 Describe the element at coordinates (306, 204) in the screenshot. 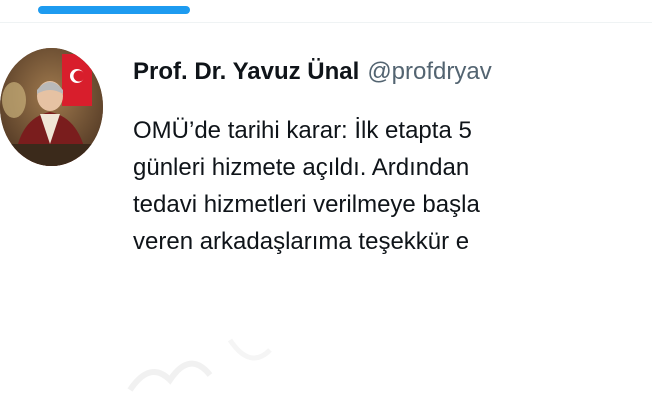

I see `tweet-line: tedavi hizmetleri verilmeye başla` at that location.